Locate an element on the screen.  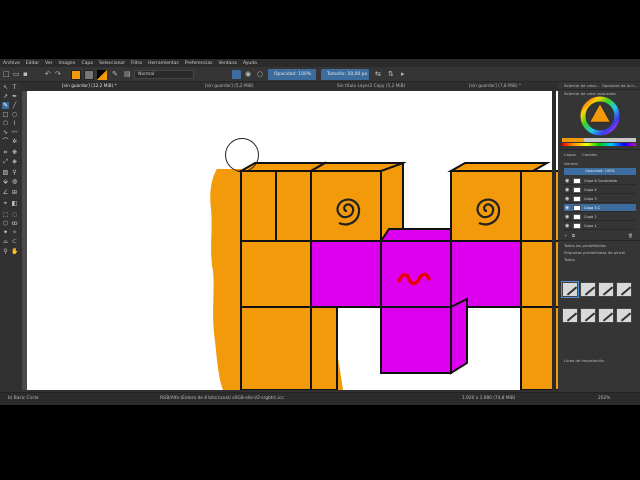
crop-icon: ⌗ is located at coordinates (5, 152).